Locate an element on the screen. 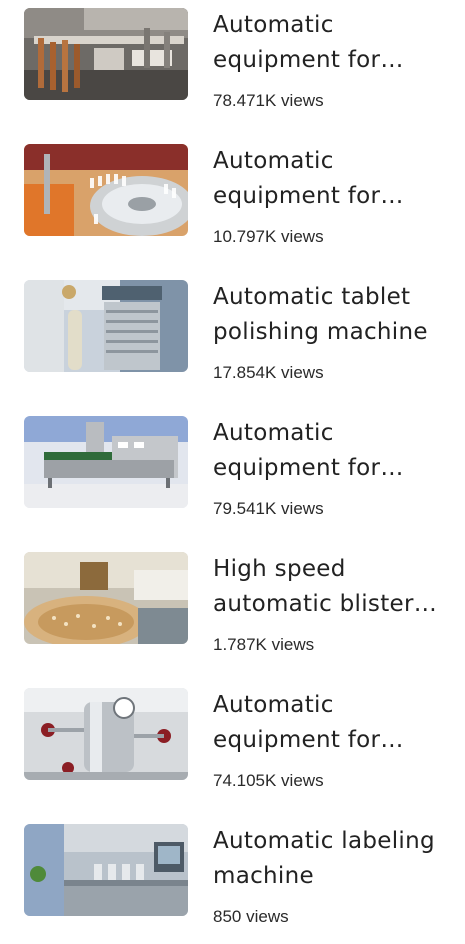 The image size is (465, 944). labeling-line-image is located at coordinates (106, 870).